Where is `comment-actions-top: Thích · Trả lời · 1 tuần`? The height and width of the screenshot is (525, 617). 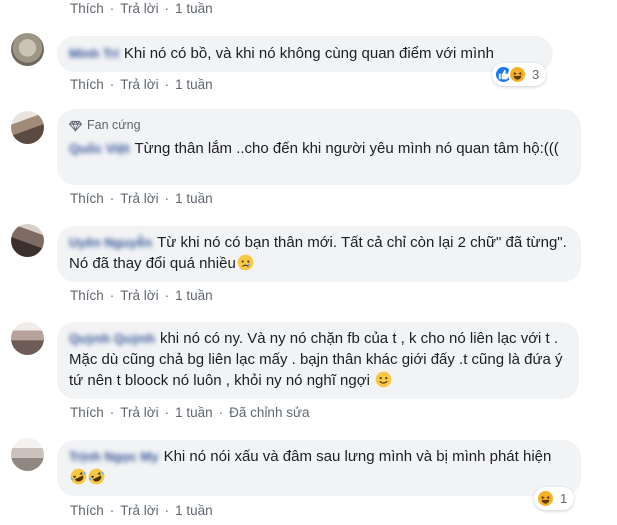
comment-actions-top: Thích · Trả lời · 1 tuần is located at coordinates (141, 8).